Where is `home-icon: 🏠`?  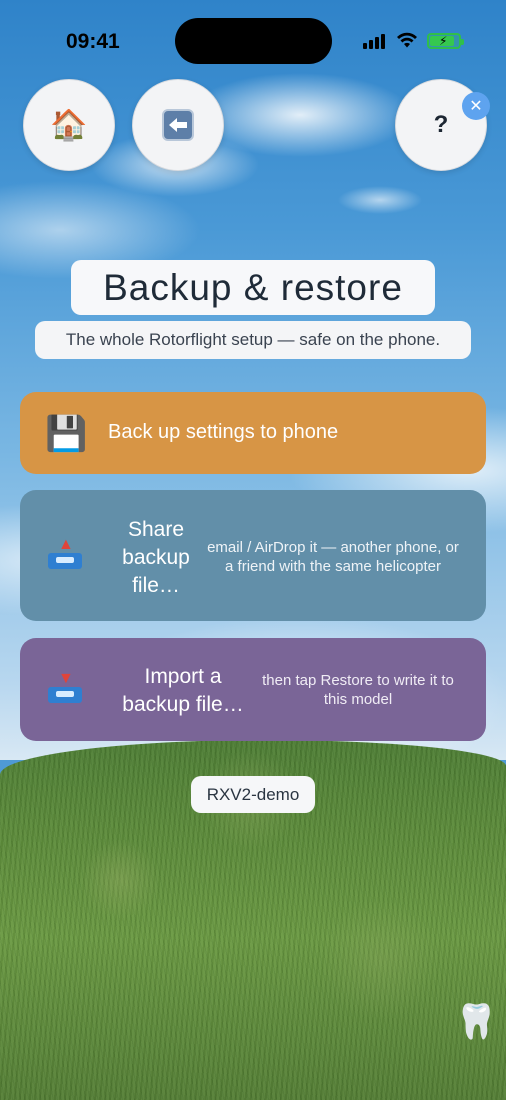
home-icon: 🏠 is located at coordinates (69, 125).